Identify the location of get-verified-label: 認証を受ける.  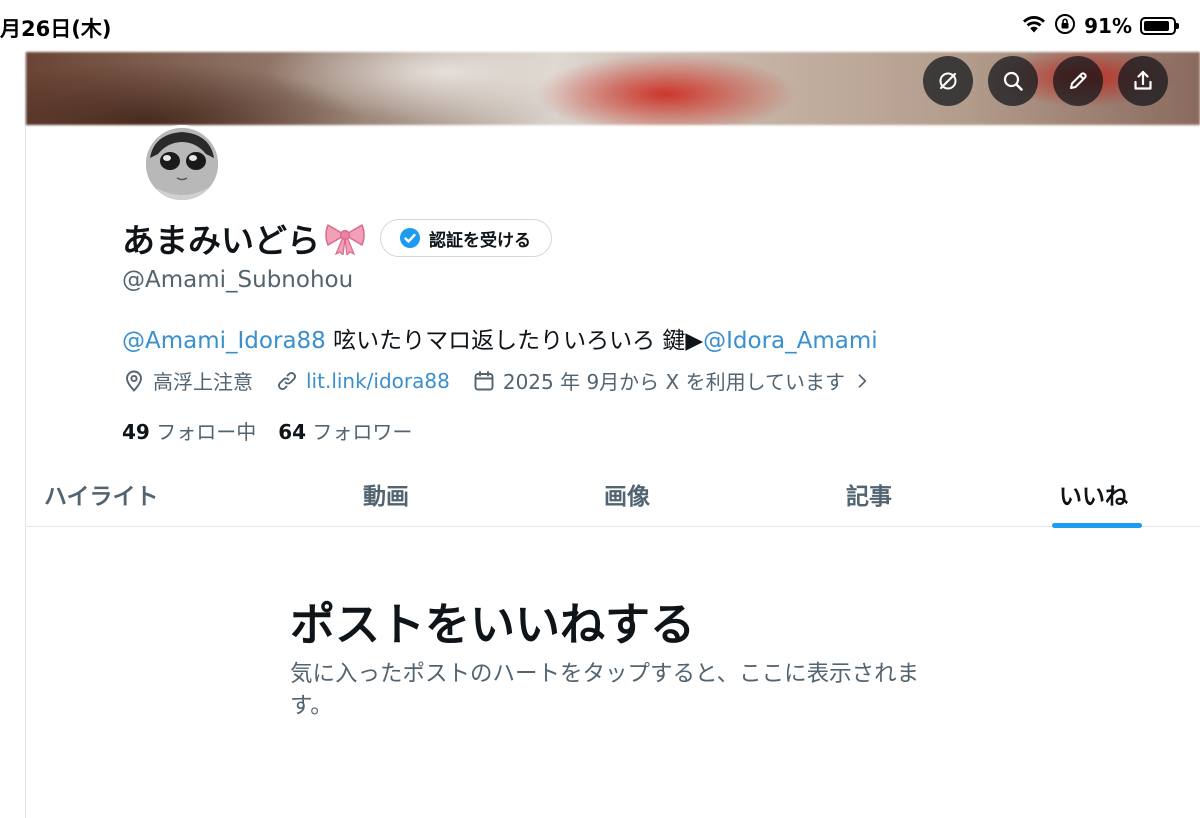
(480, 240).